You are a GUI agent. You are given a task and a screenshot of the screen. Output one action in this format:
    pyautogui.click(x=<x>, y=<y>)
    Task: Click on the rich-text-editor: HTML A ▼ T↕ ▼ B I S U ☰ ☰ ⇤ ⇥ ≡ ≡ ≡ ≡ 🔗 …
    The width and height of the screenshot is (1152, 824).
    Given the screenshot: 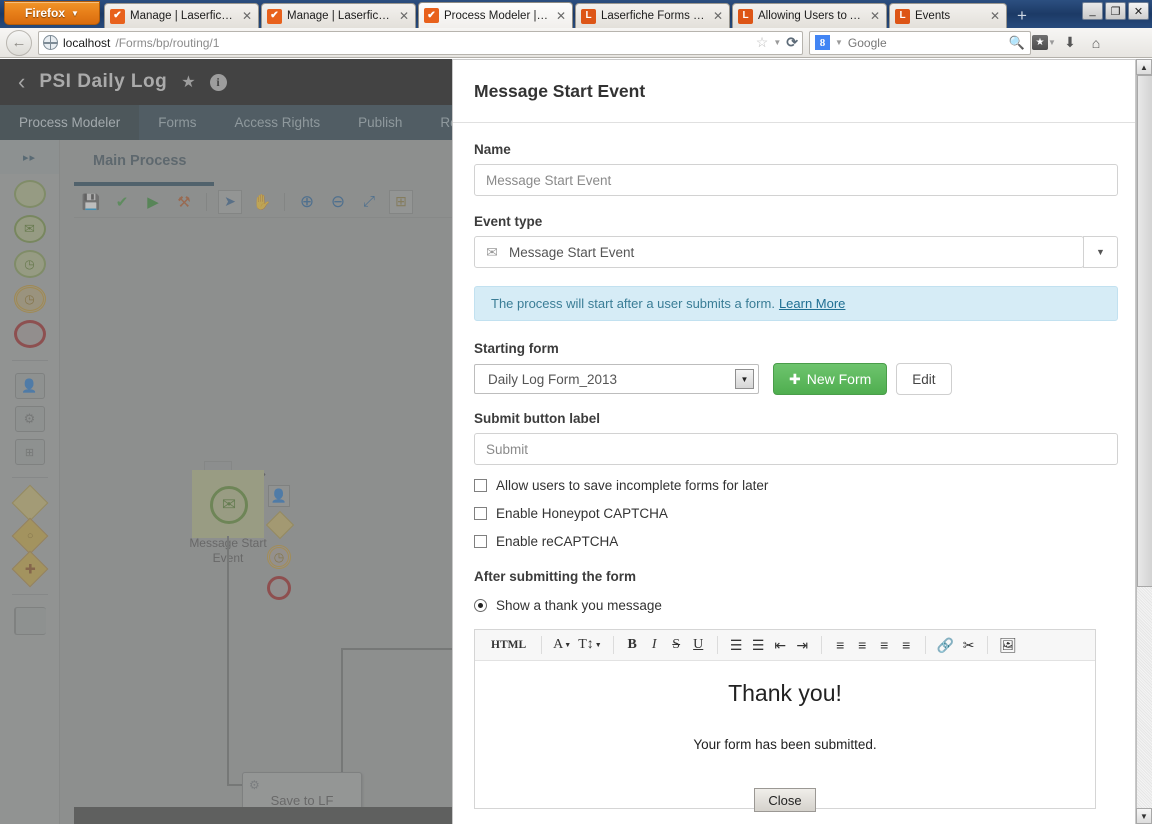 What is the action you would take?
    pyautogui.click(x=785, y=720)
    